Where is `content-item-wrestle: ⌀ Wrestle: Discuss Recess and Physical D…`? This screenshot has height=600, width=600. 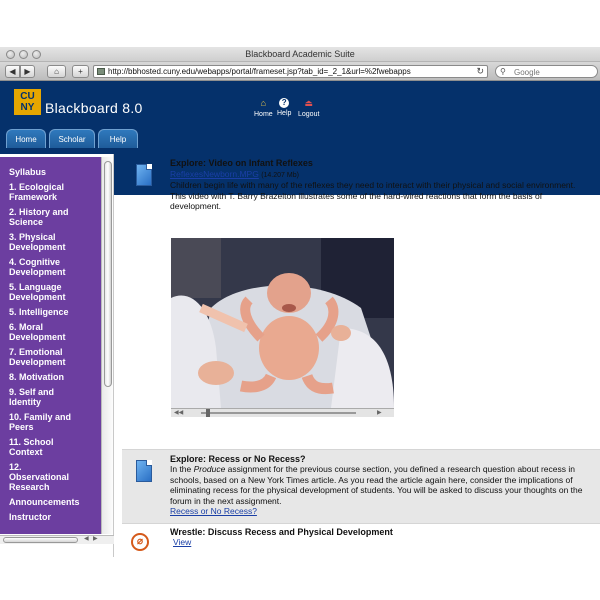 content-item-wrestle: ⌀ Wrestle: Discuss Recess and Physical D… is located at coordinates (361, 541).